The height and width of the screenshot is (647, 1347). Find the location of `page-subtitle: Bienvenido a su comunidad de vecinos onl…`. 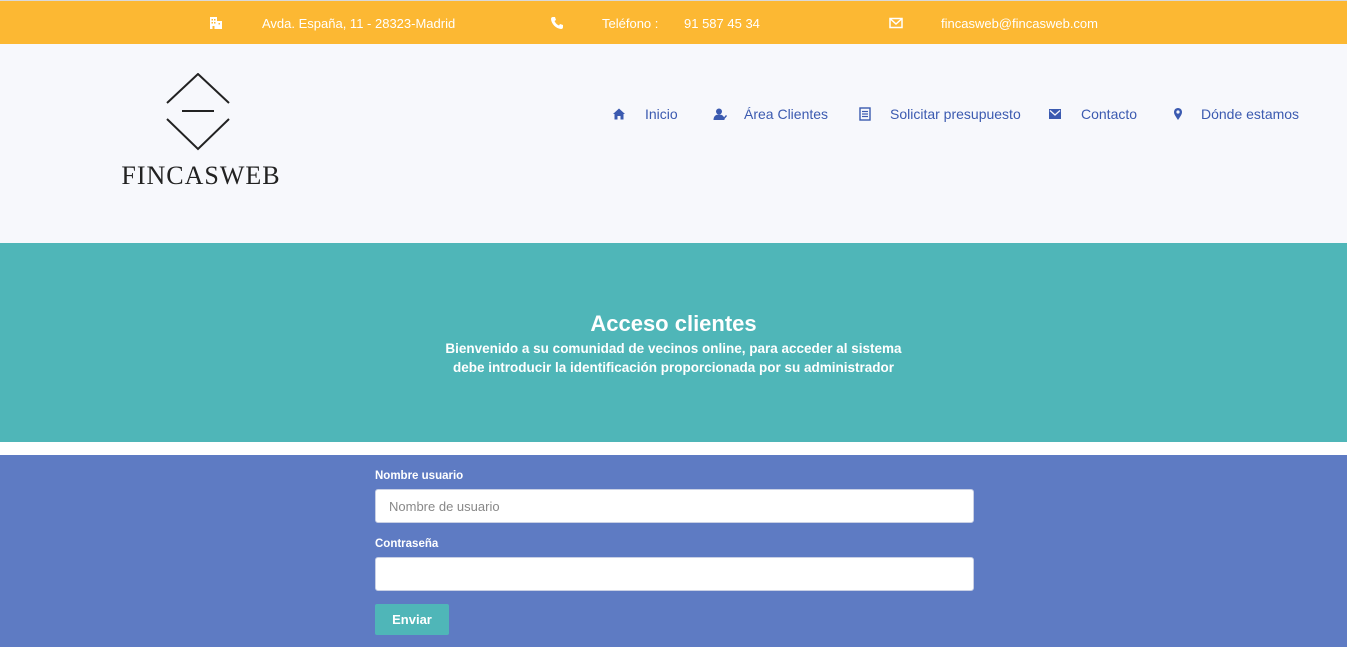

page-subtitle: Bienvenido a su comunidad de vecinos onl… is located at coordinates (673, 358).